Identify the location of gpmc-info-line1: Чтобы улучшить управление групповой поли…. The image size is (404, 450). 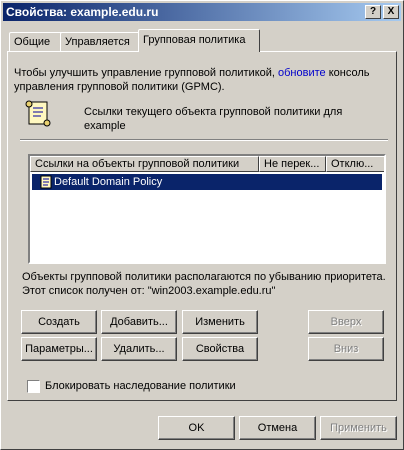
(192, 73).